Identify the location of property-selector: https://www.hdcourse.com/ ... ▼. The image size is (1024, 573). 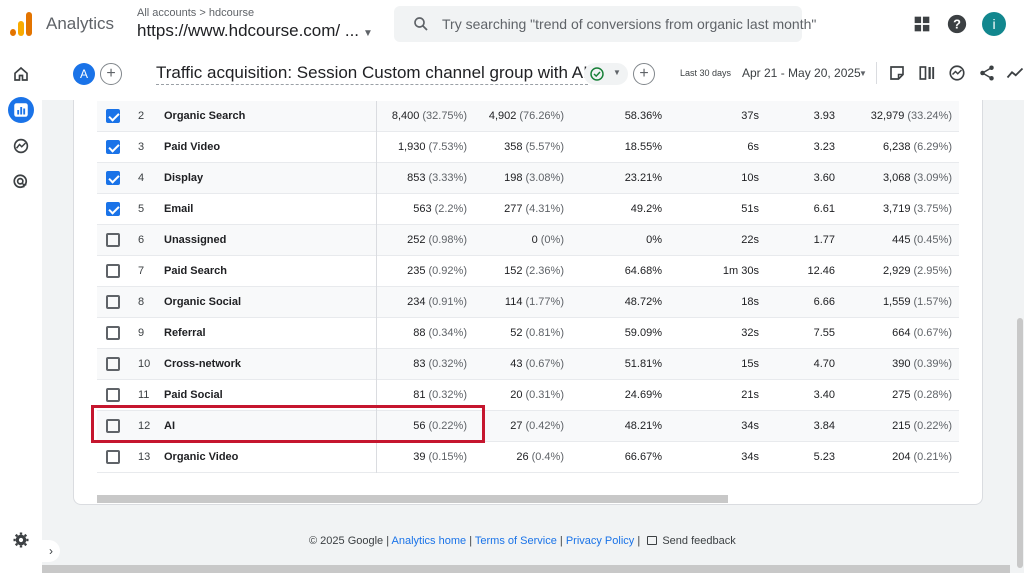
(255, 31).